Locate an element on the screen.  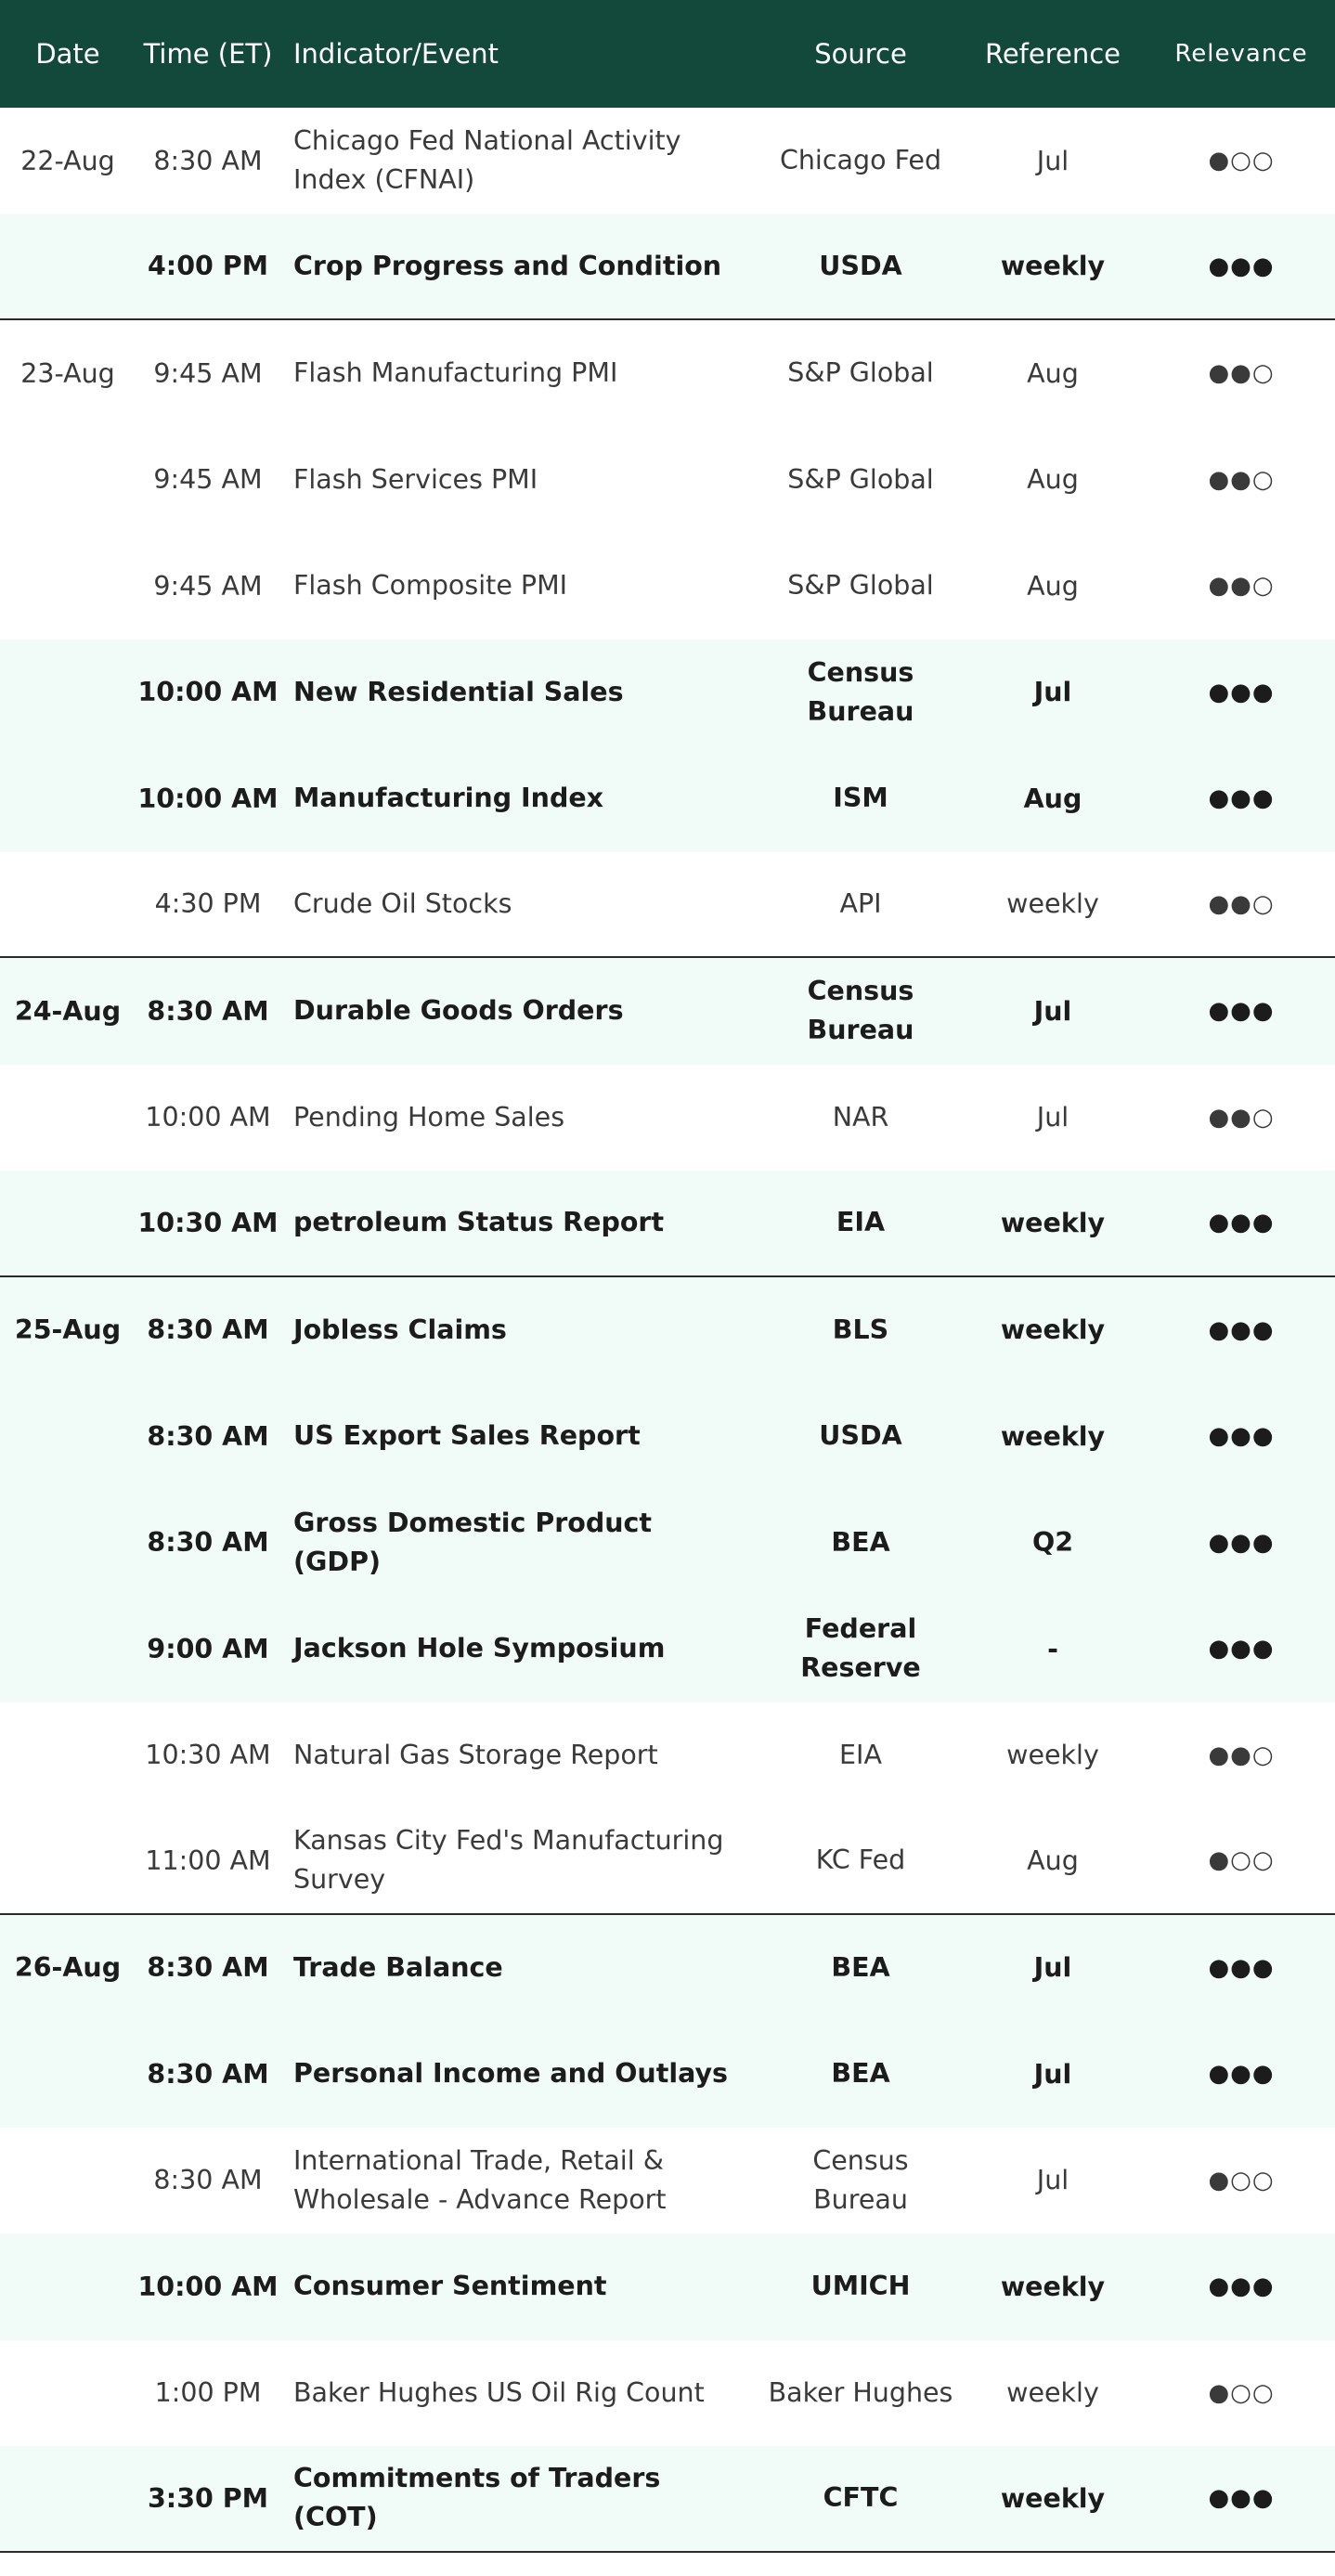
header-reference: Reference is located at coordinates (1052, 54).